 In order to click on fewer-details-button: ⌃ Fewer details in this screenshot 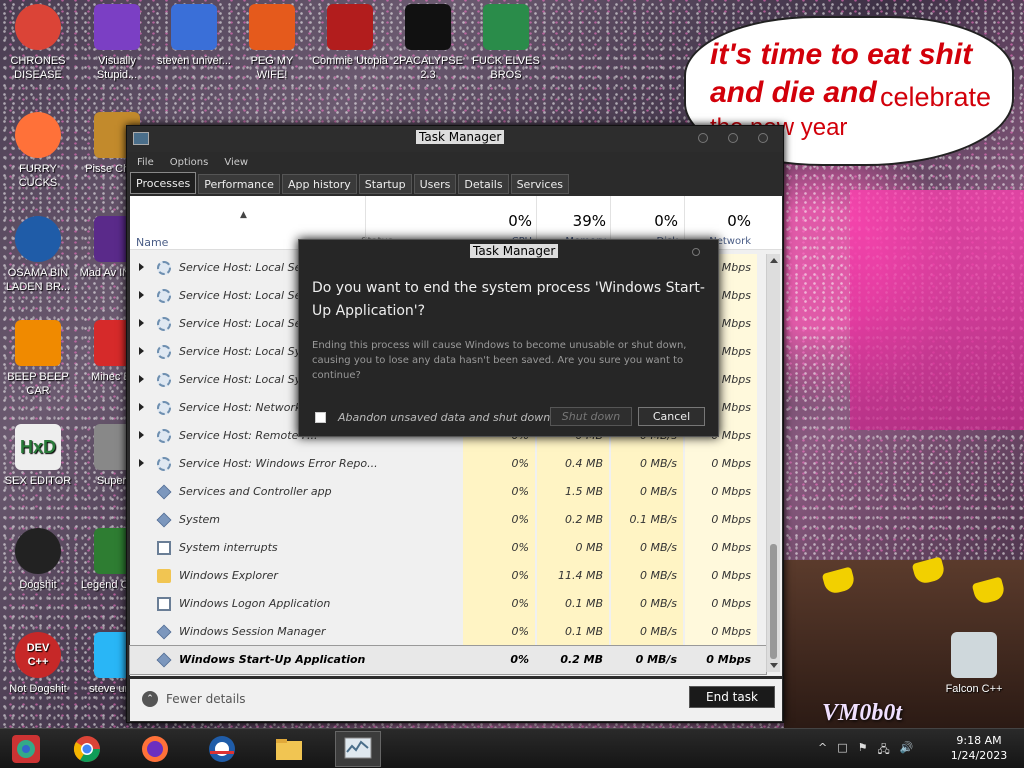, I will do `click(194, 699)`.